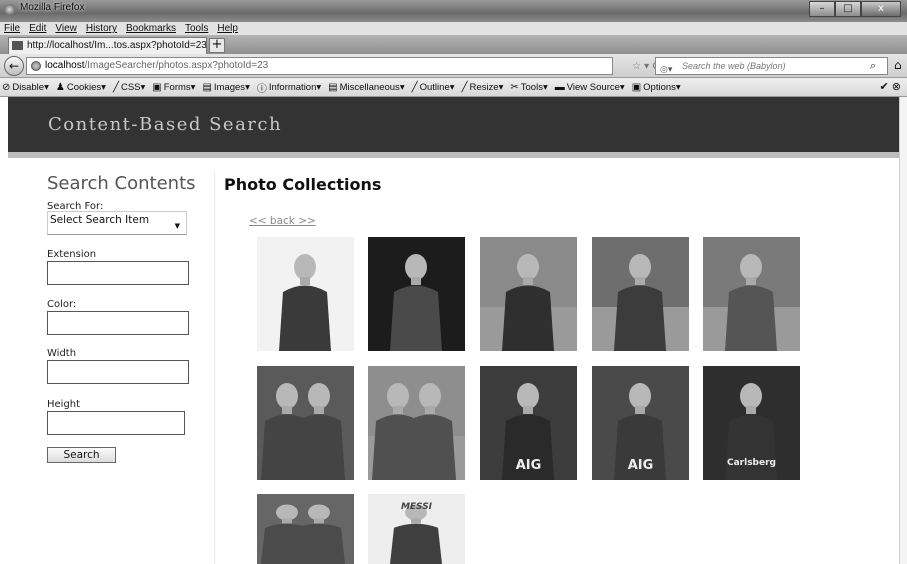 The width and height of the screenshot is (907, 564). Describe the element at coordinates (207, 87) in the screenshot. I see `images-icon: ▤` at that location.